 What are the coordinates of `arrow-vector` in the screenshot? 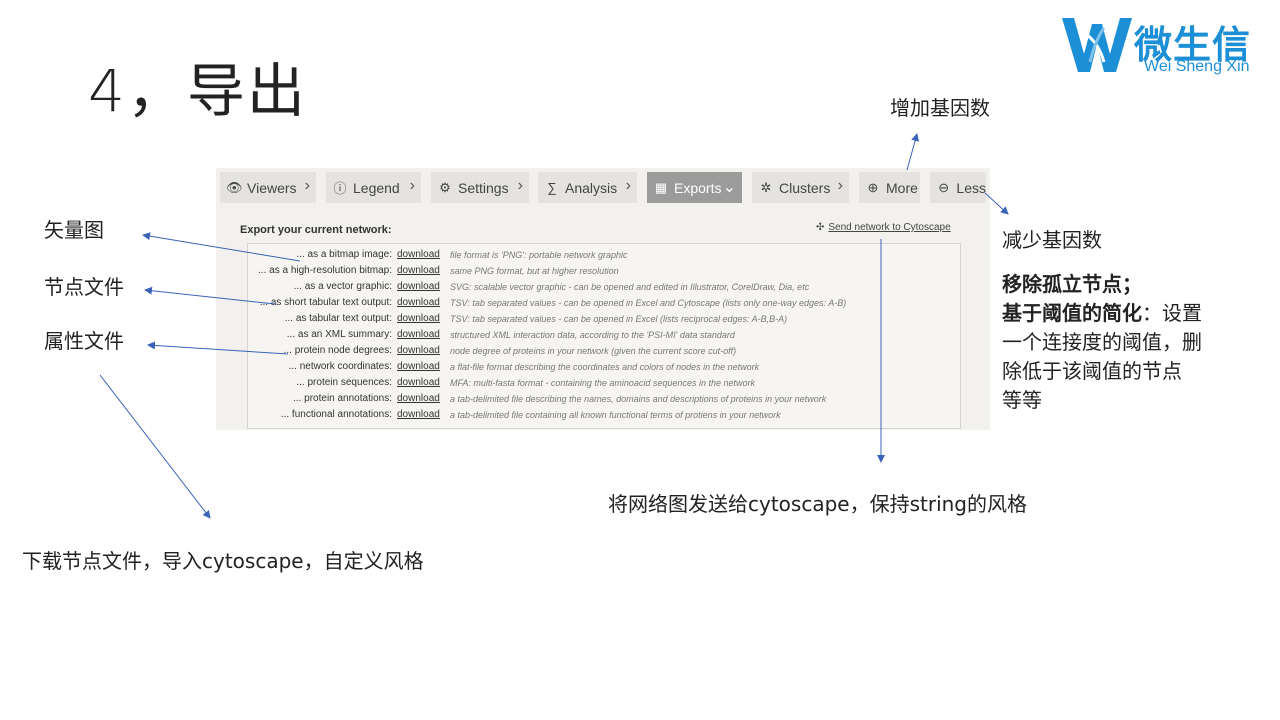 It's located at (221, 247).